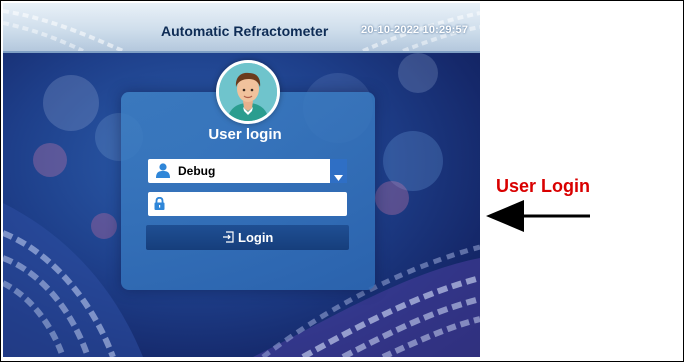  I want to click on login-button-label: Login, so click(256, 237).